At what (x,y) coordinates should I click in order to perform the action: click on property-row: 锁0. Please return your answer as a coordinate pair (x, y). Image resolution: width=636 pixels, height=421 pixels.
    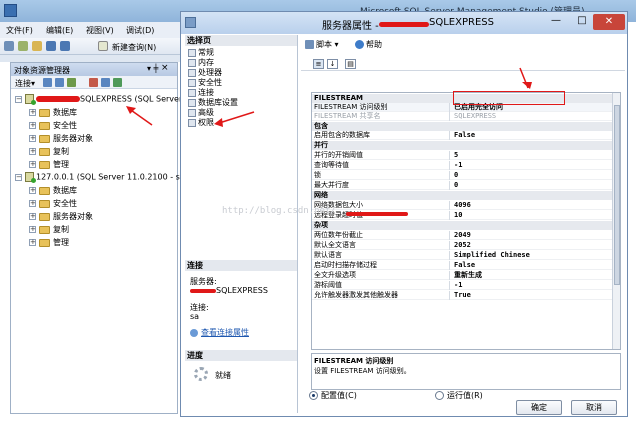
    Looking at the image, I should click on (462, 175).